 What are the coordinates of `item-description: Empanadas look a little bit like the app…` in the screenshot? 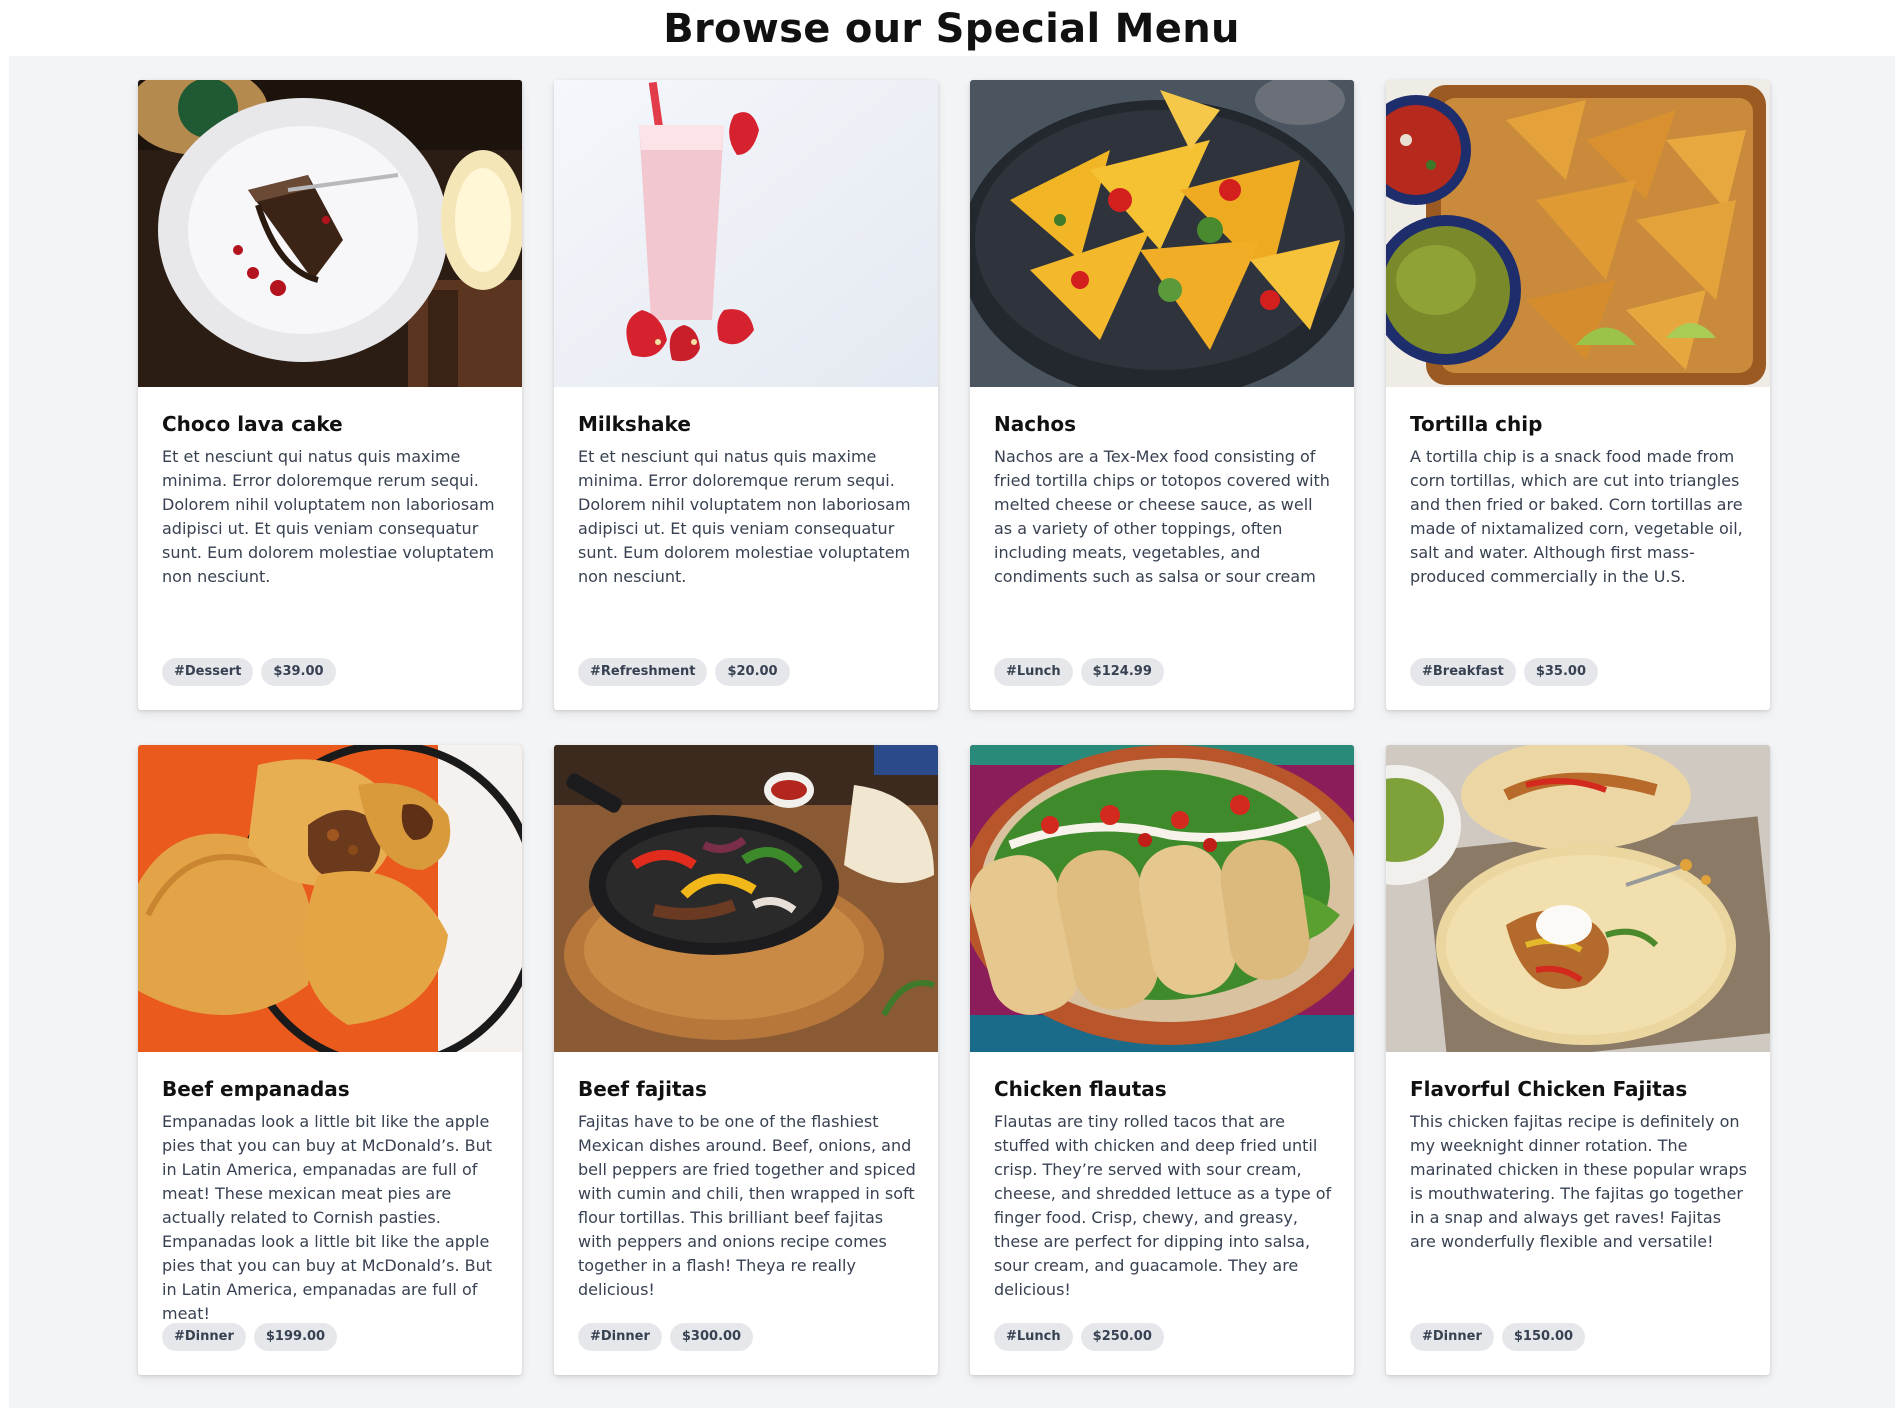 It's located at (327, 1217).